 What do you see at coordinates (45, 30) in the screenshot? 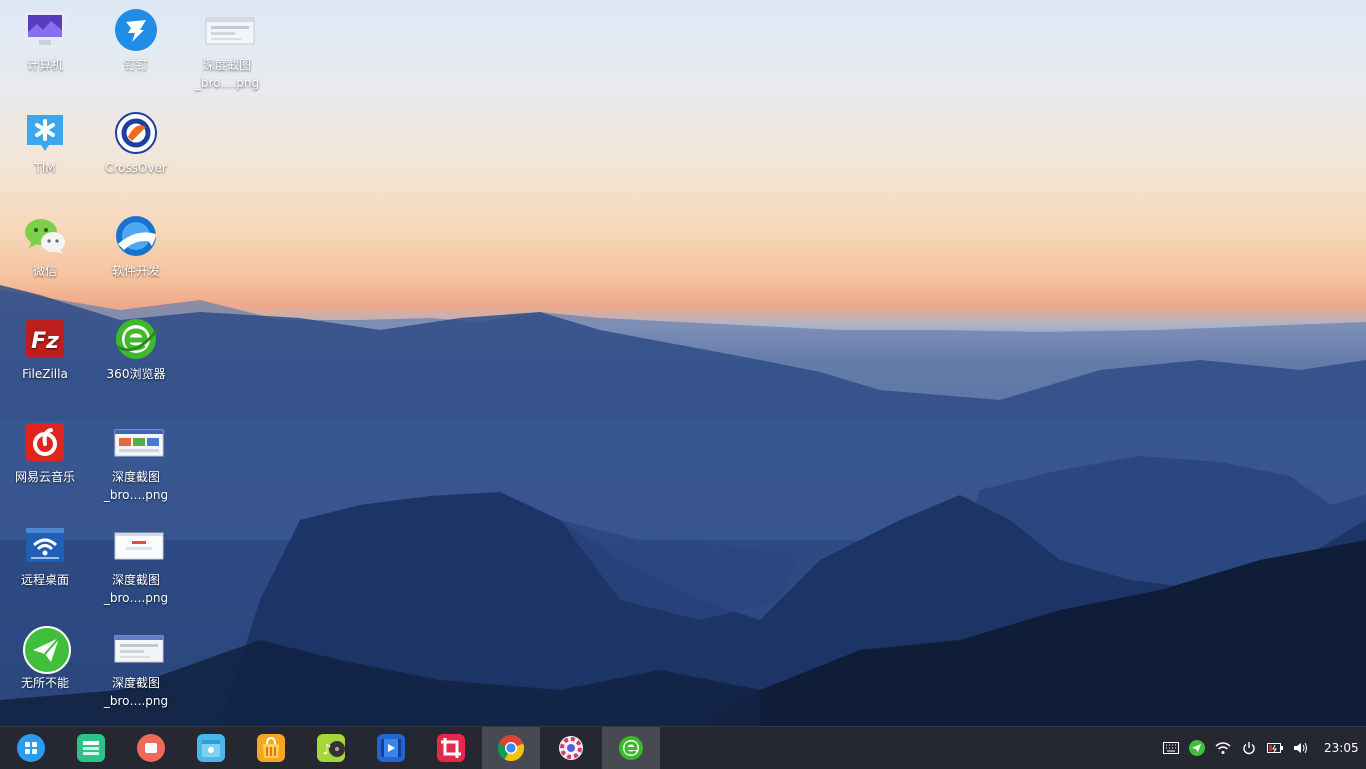
I see `computer-icon` at bounding box center [45, 30].